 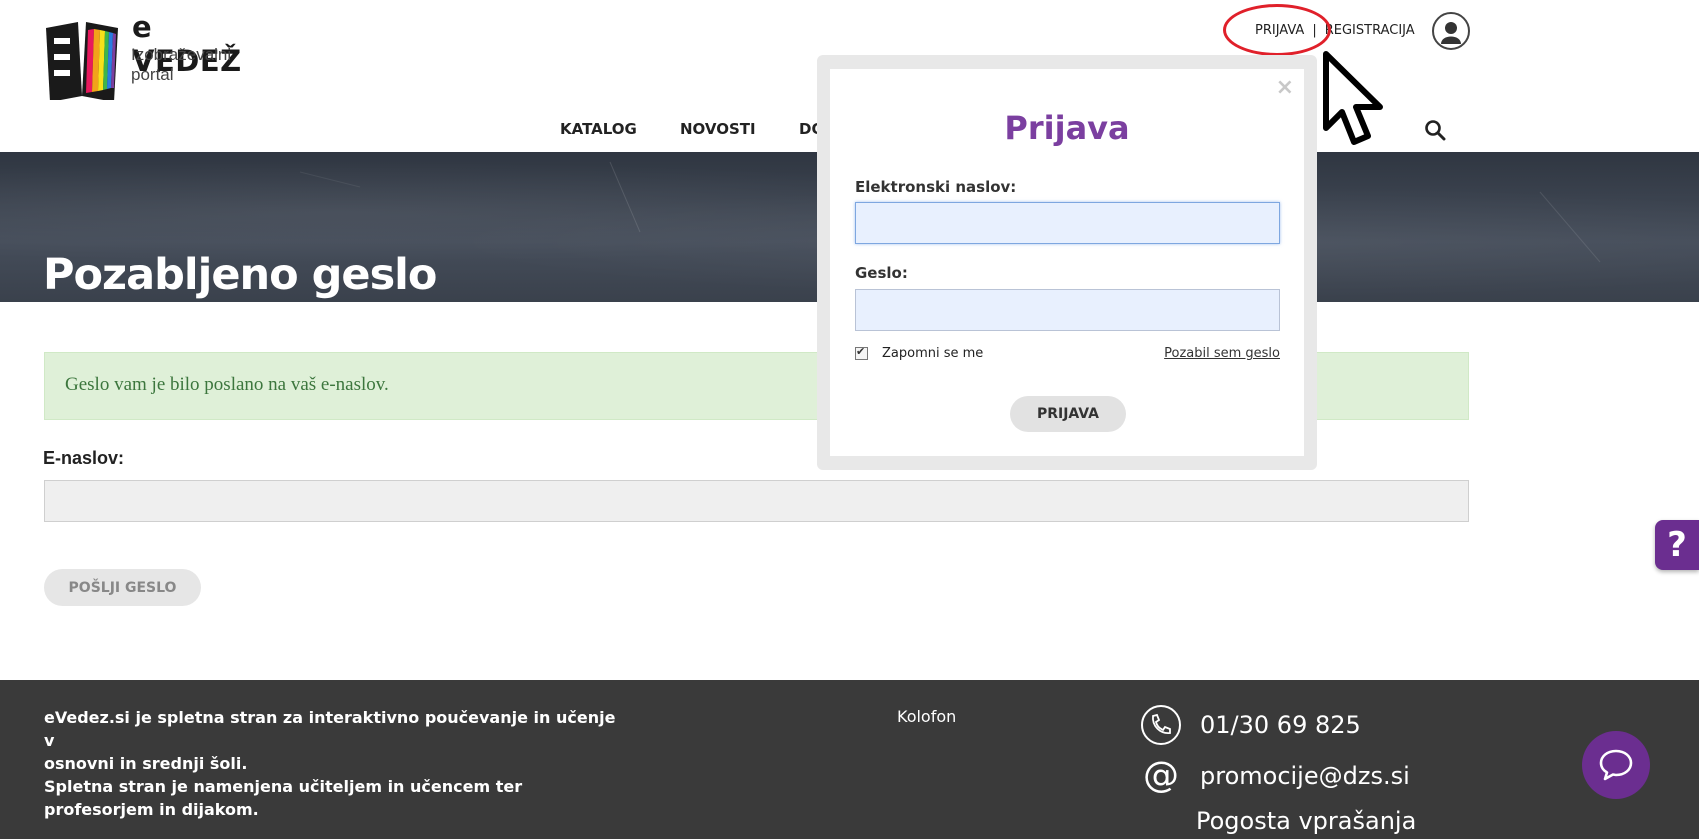 I want to click on search-icon, so click(x=1435, y=130).